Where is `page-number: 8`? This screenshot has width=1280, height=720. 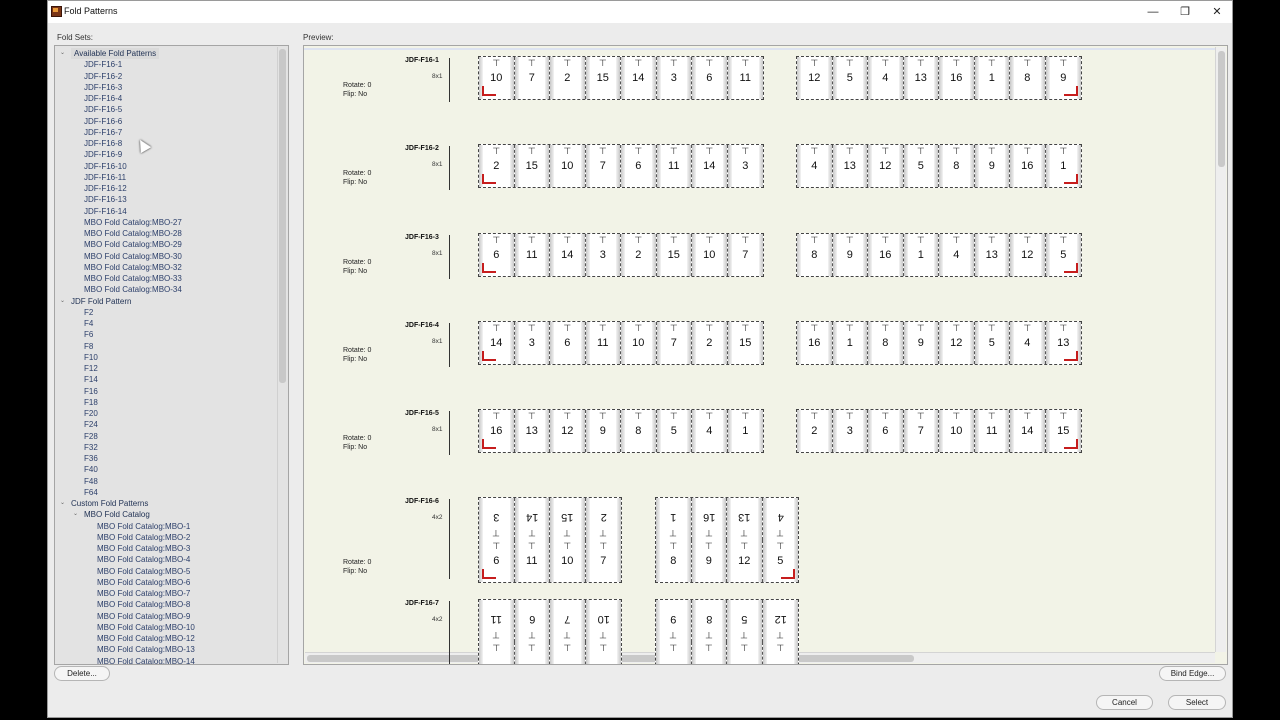 page-number: 8 is located at coordinates (708, 619).